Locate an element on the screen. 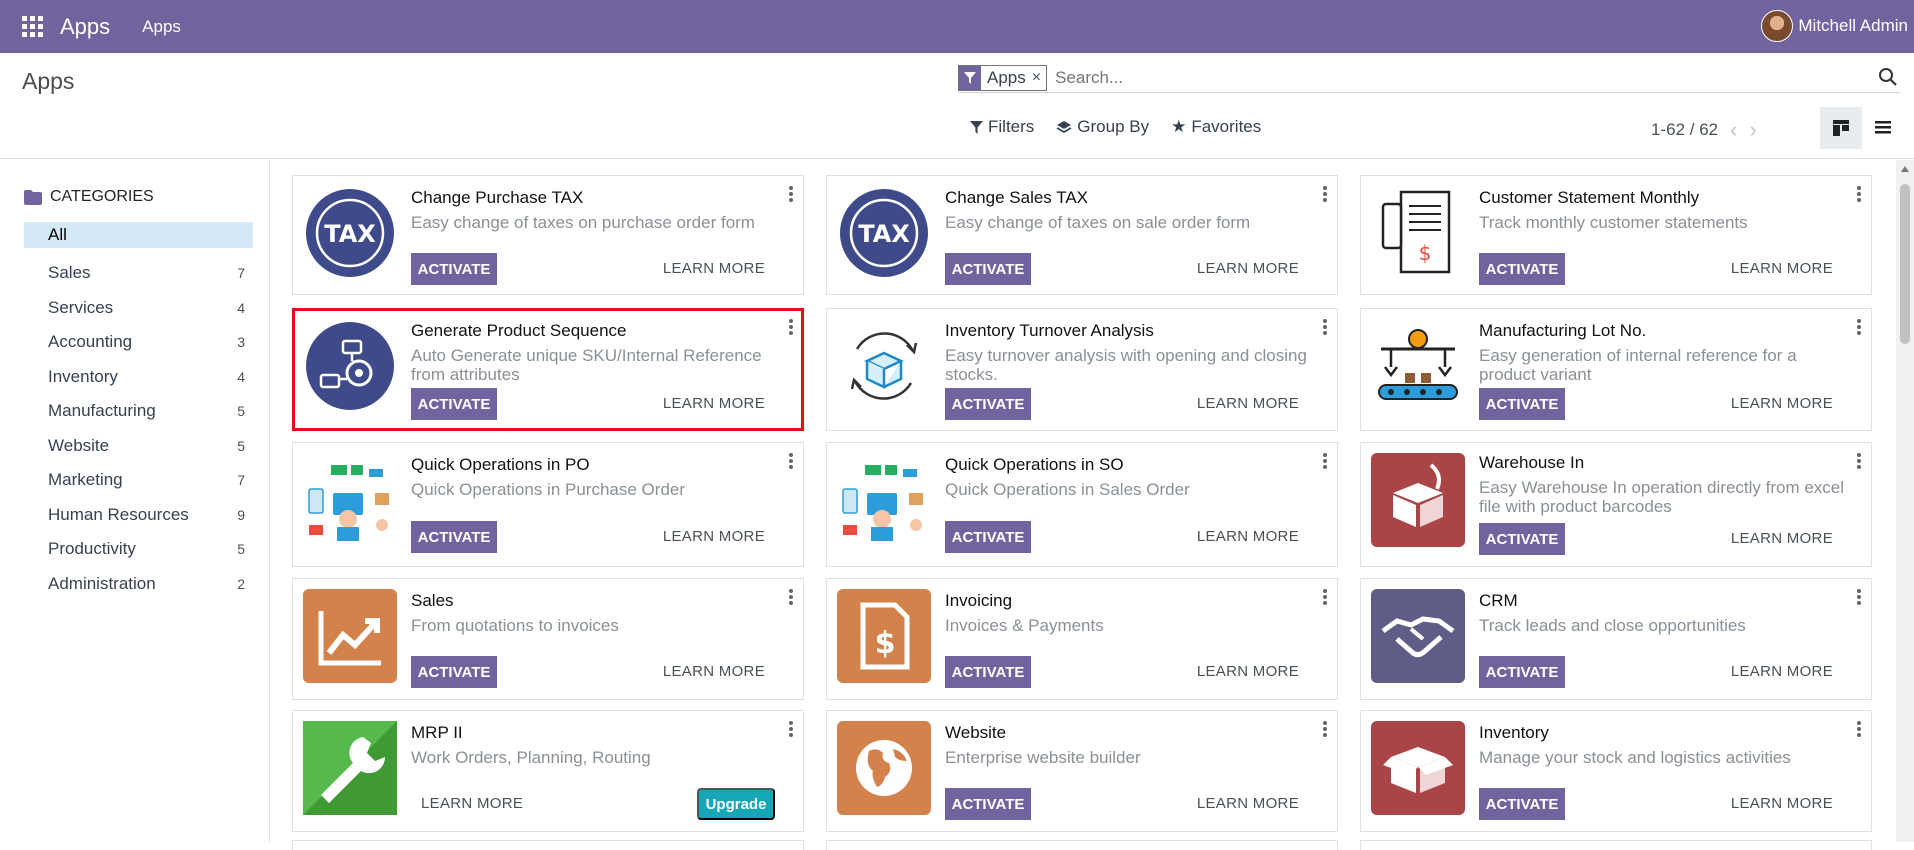  search-options: Filters Group By ★ Favorites is located at coordinates (1115, 127).